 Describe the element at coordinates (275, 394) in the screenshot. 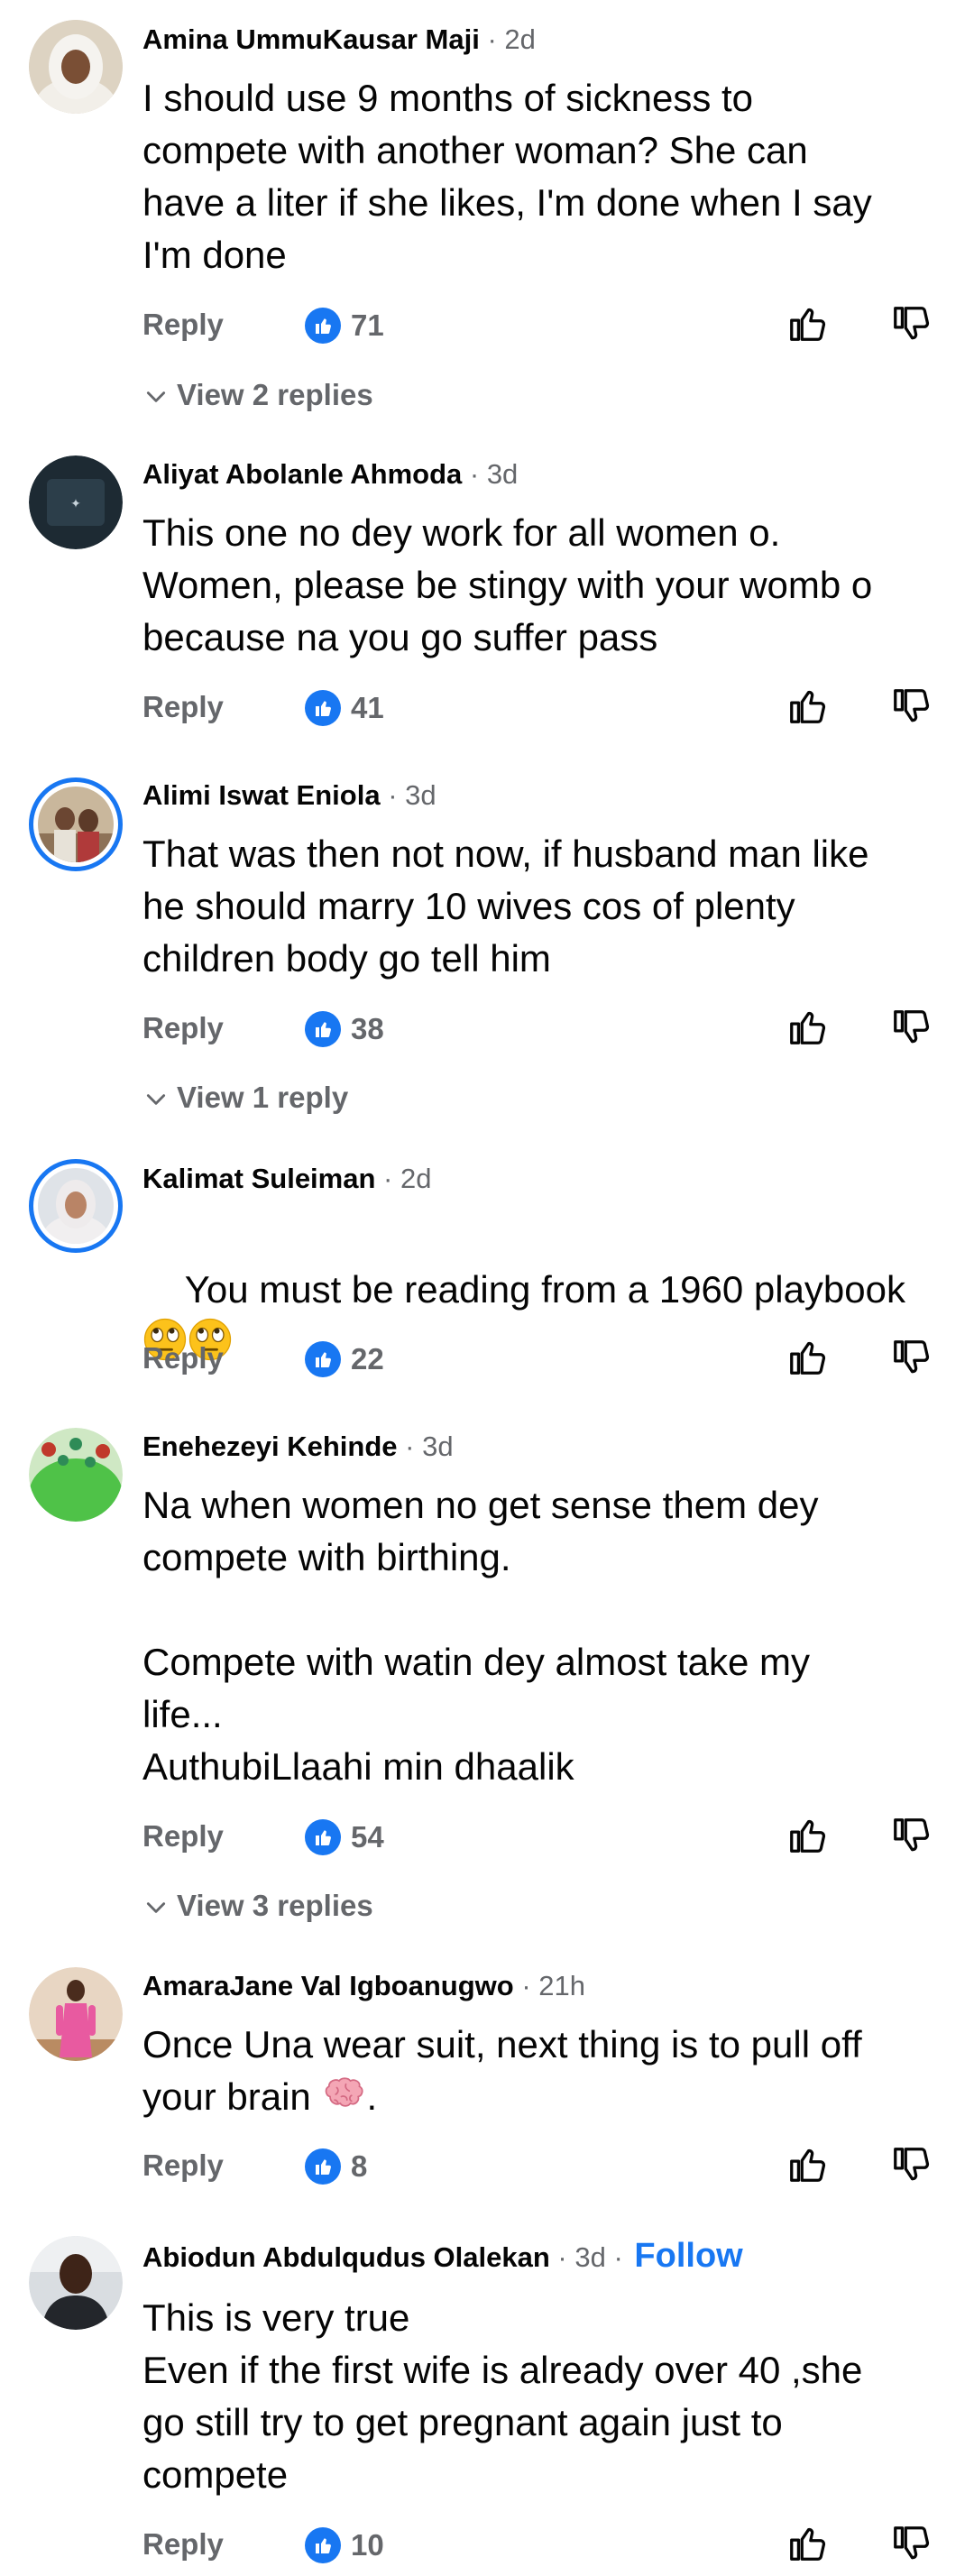

I see `view-replies-label: View 2 replies` at that location.